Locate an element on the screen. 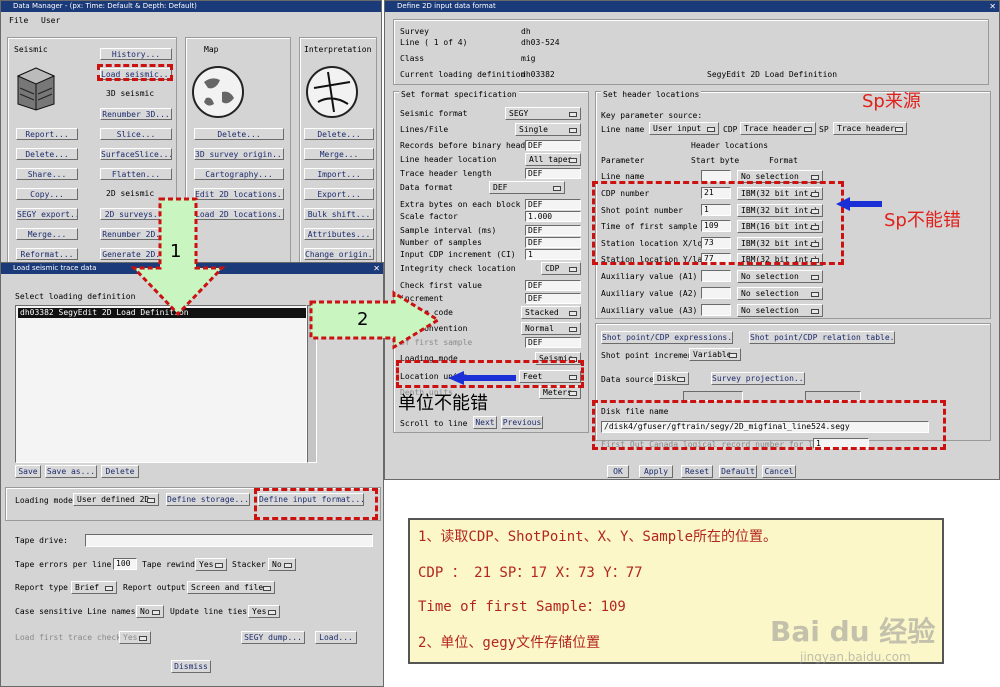 The image size is (1000, 687). report-type-label: Report type is located at coordinates (41, 587).